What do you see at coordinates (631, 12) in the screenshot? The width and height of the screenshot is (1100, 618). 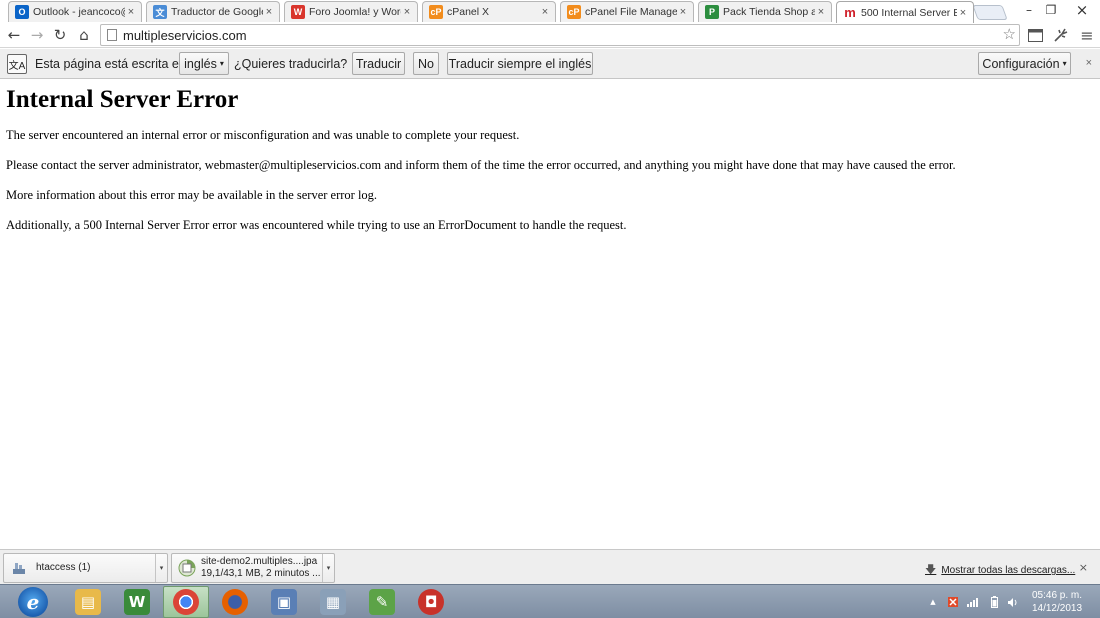 I see `tab-title: cPanel File Manager v` at bounding box center [631, 12].